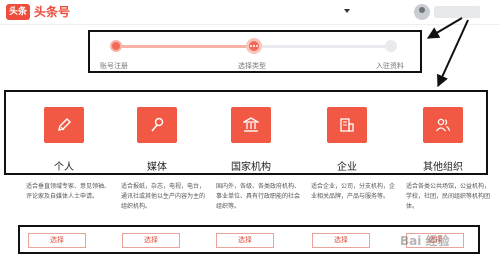 The image size is (500, 278). What do you see at coordinates (390, 66) in the screenshot?
I see `step-label-info: 入驻资料` at bounding box center [390, 66].